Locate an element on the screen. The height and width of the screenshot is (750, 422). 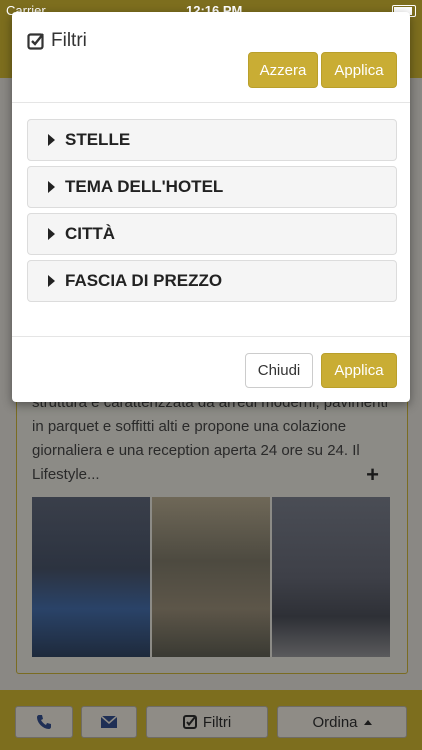
modal-title: Filtri is located at coordinates (57, 41).